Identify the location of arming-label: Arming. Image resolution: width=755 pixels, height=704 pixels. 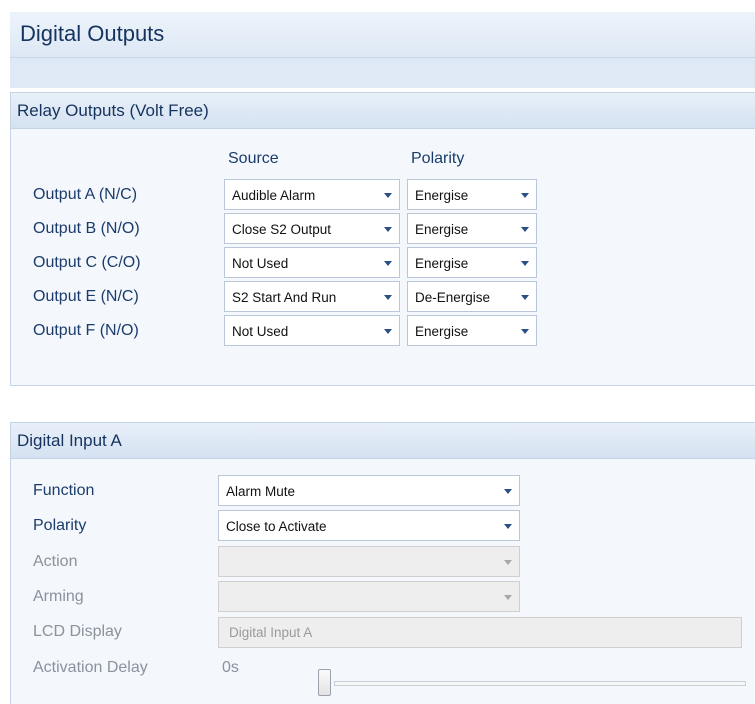
(58, 596).